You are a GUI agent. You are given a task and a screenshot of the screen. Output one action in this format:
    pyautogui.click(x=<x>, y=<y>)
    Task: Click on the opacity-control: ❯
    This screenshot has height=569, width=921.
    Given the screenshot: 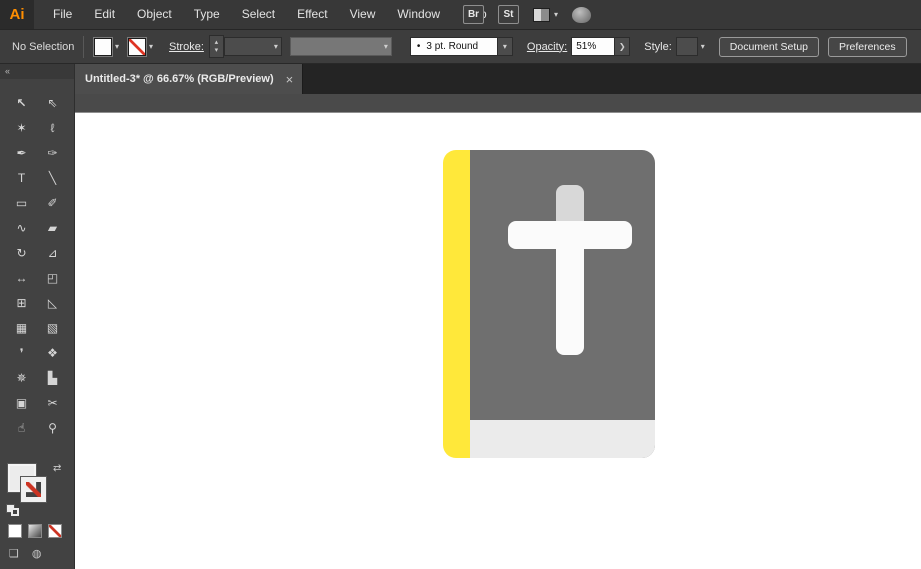 What is the action you would take?
    pyautogui.click(x=601, y=46)
    